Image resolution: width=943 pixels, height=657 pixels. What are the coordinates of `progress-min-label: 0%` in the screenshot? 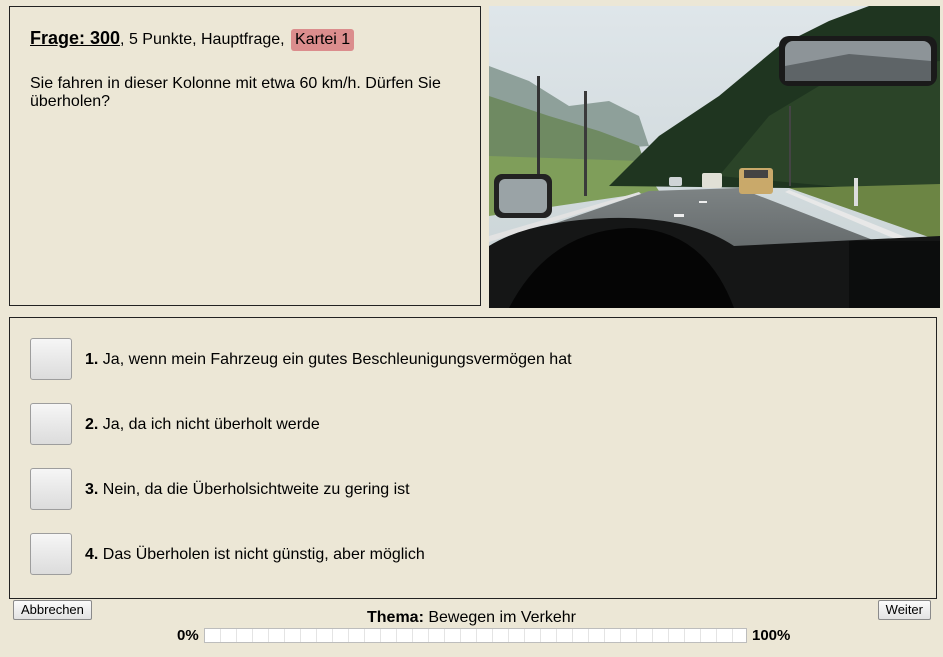 It's located at (188, 635).